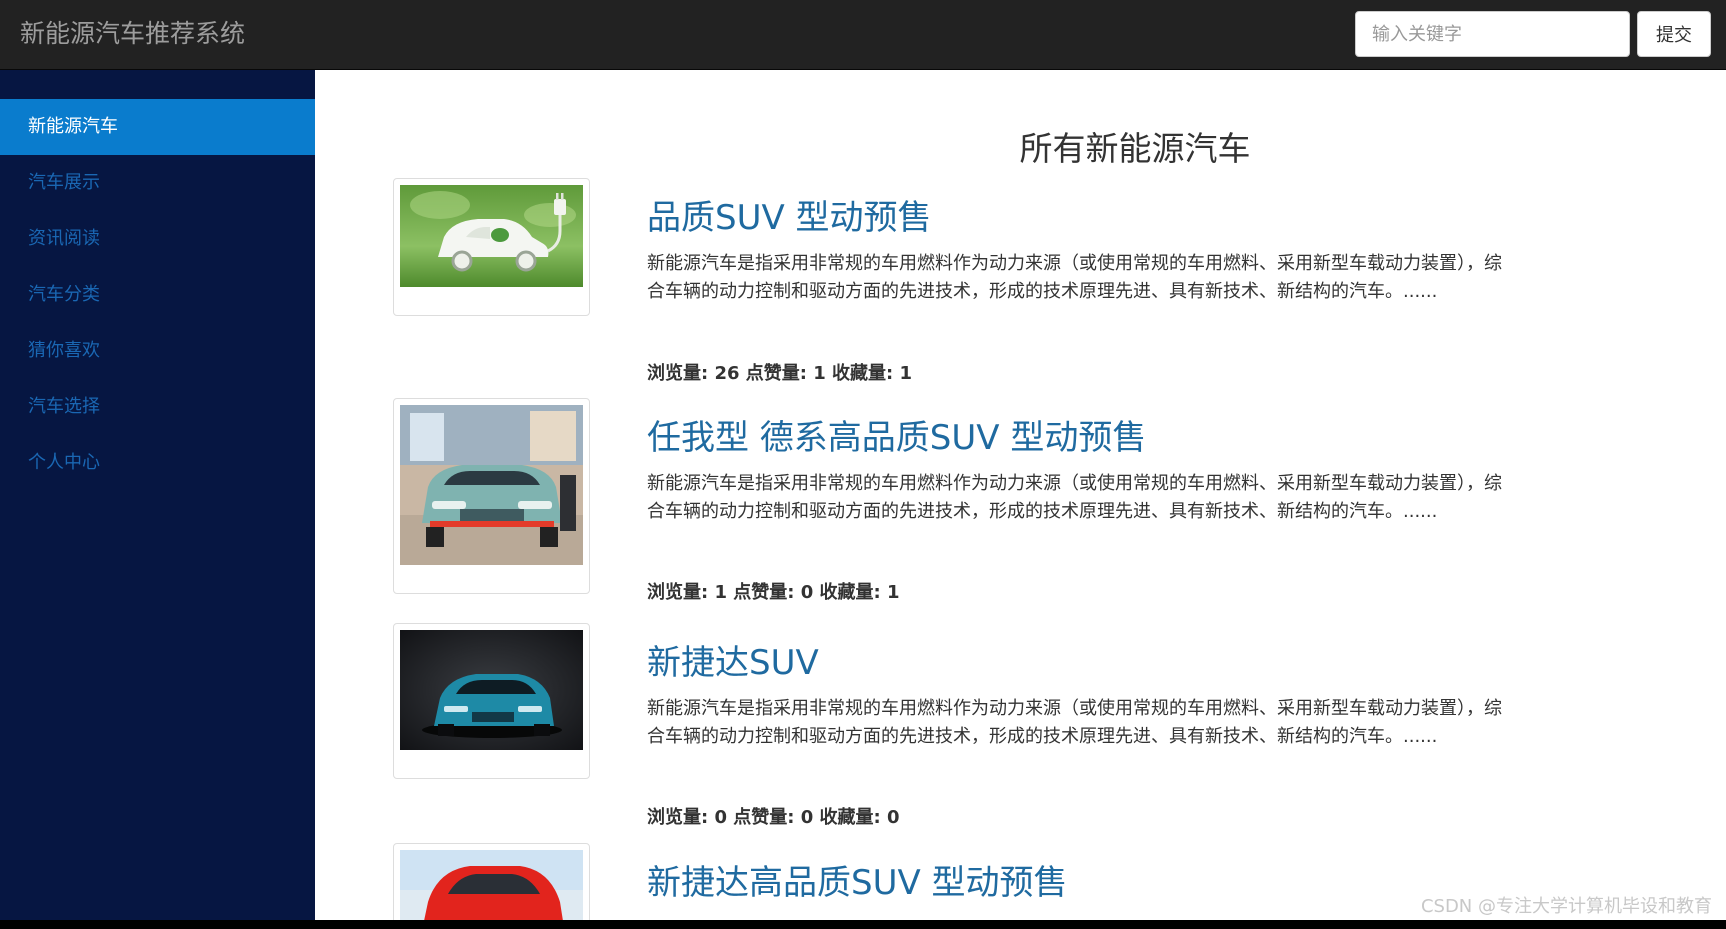 This screenshot has height=929, width=1726. I want to click on sidebar-item-personal-center: 个人中心, so click(157, 463).